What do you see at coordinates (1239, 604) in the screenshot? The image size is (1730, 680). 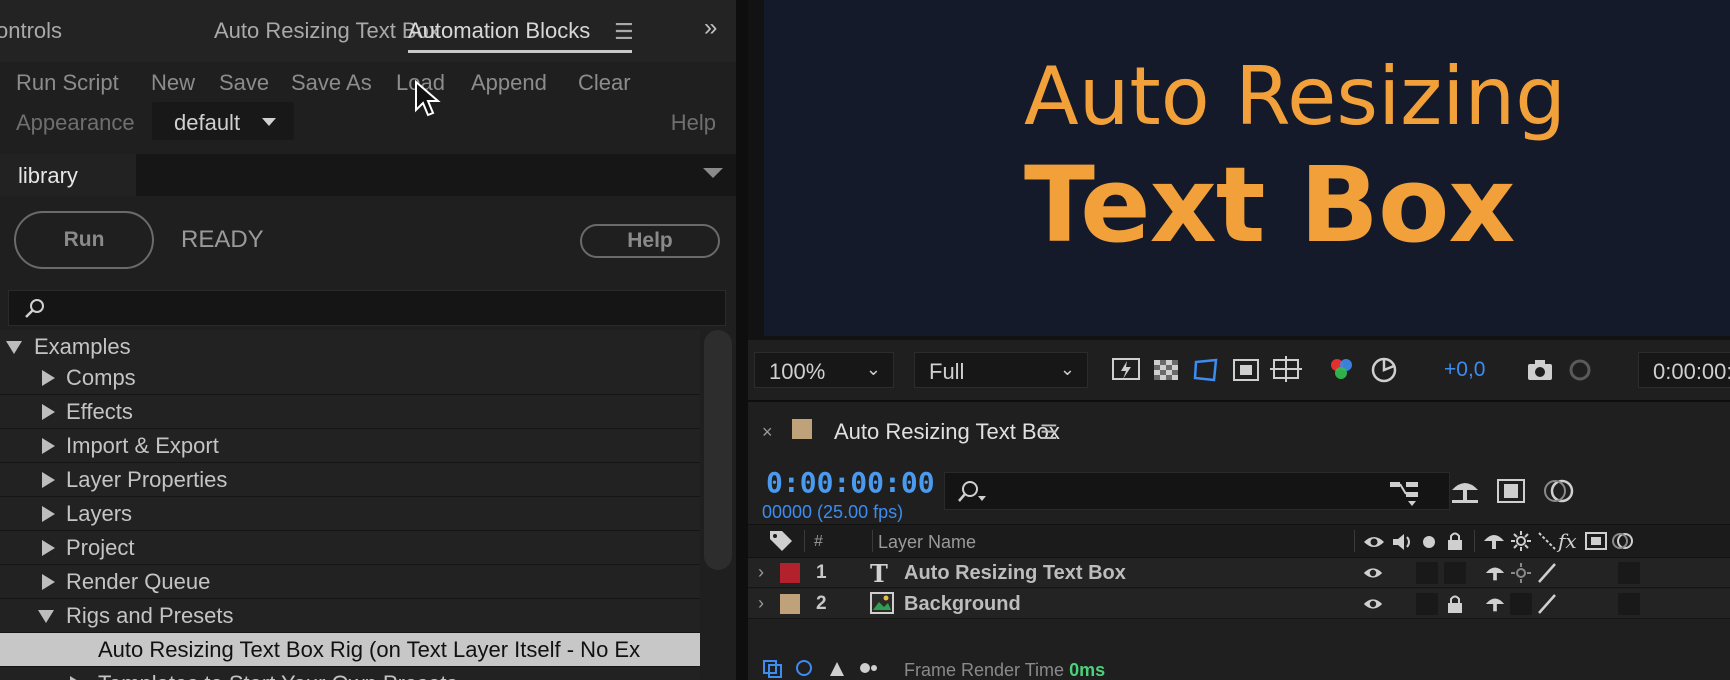 I see `layer-row: › 2 Background` at bounding box center [1239, 604].